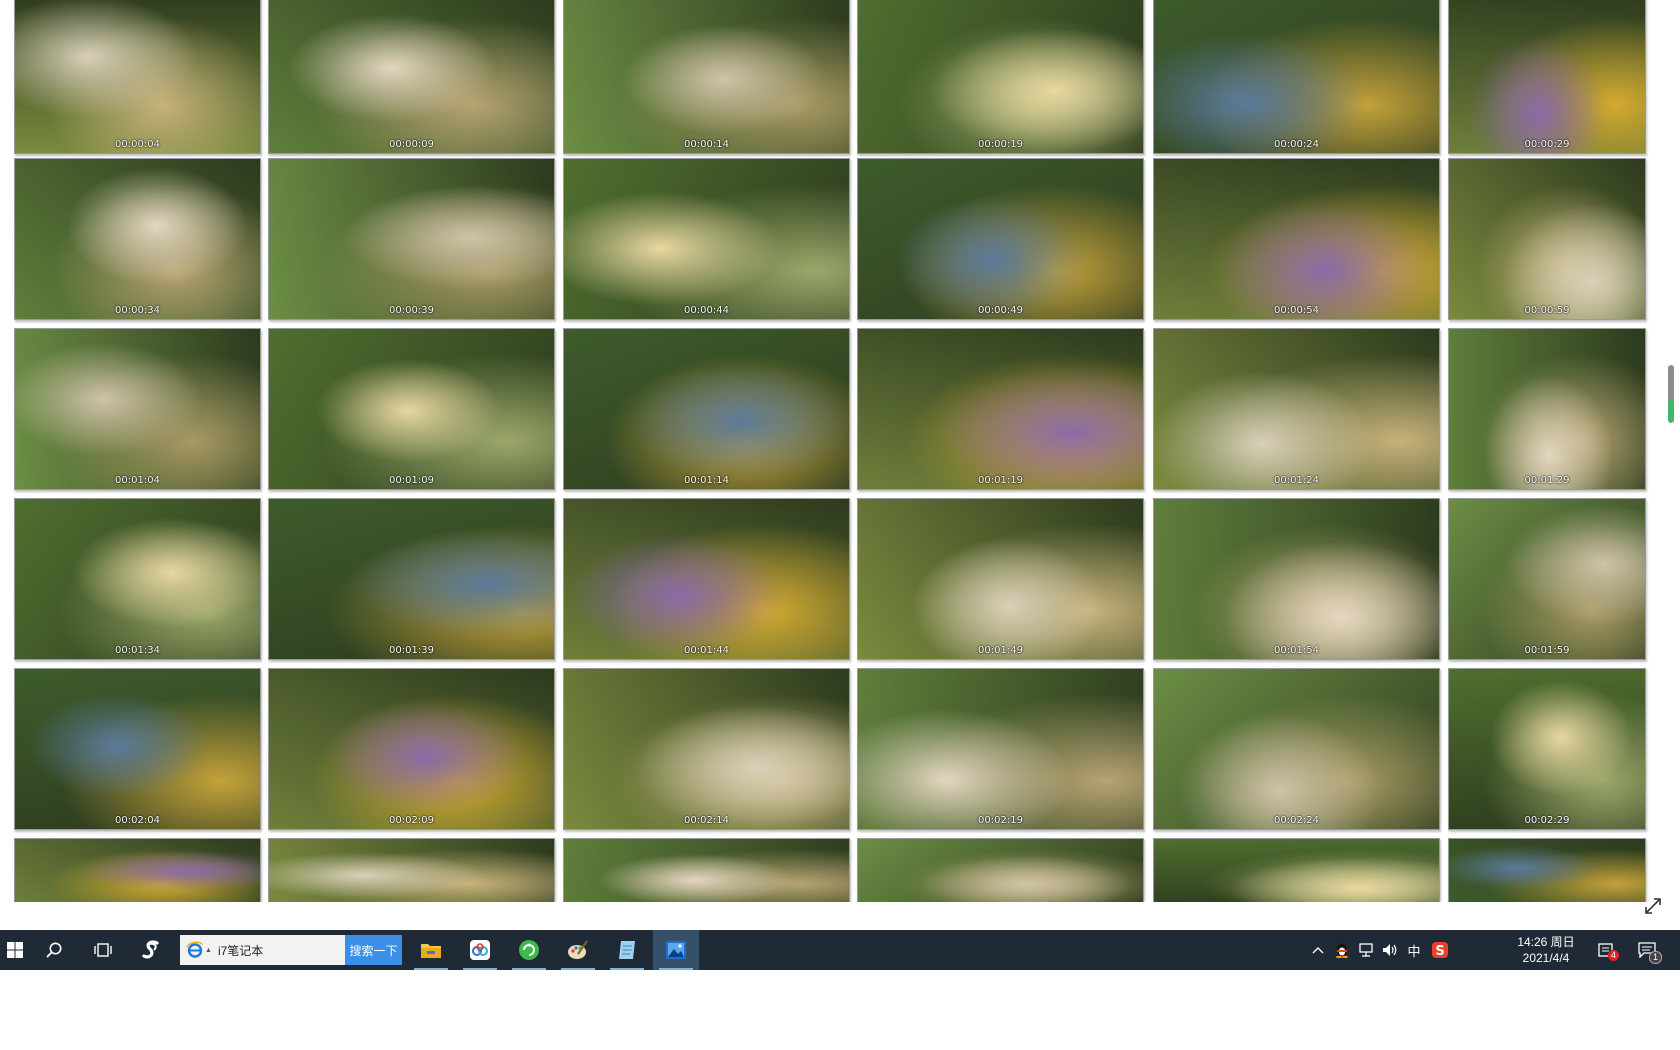 The image size is (1680, 1050). I want to click on thumbnail-timestamp: 00:00:24, so click(1296, 144).